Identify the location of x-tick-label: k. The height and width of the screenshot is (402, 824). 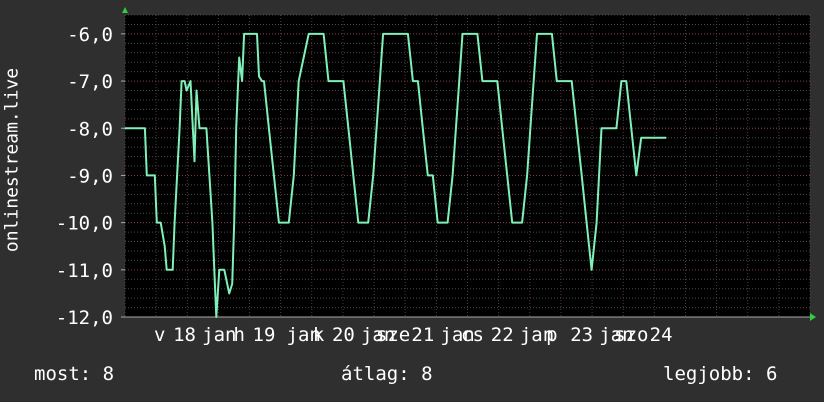
(319, 335).